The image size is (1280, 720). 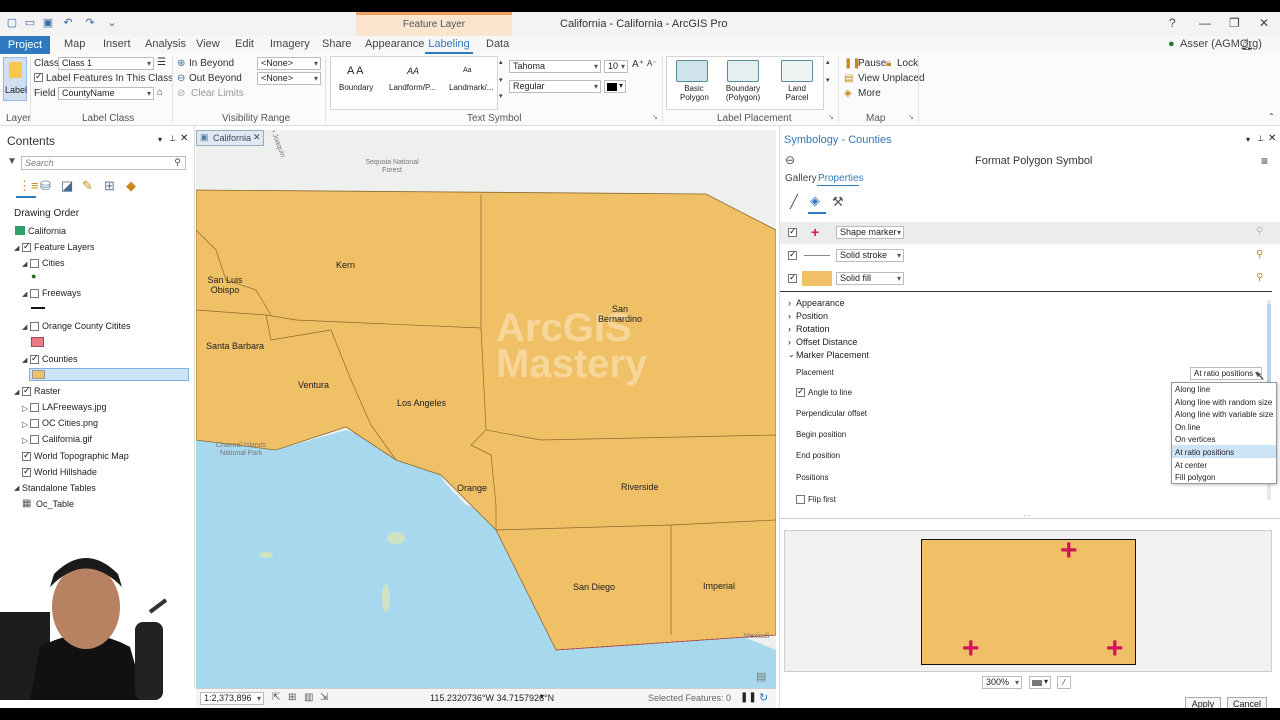 I want to click on section-appearance: Appearance, so click(x=820, y=303).